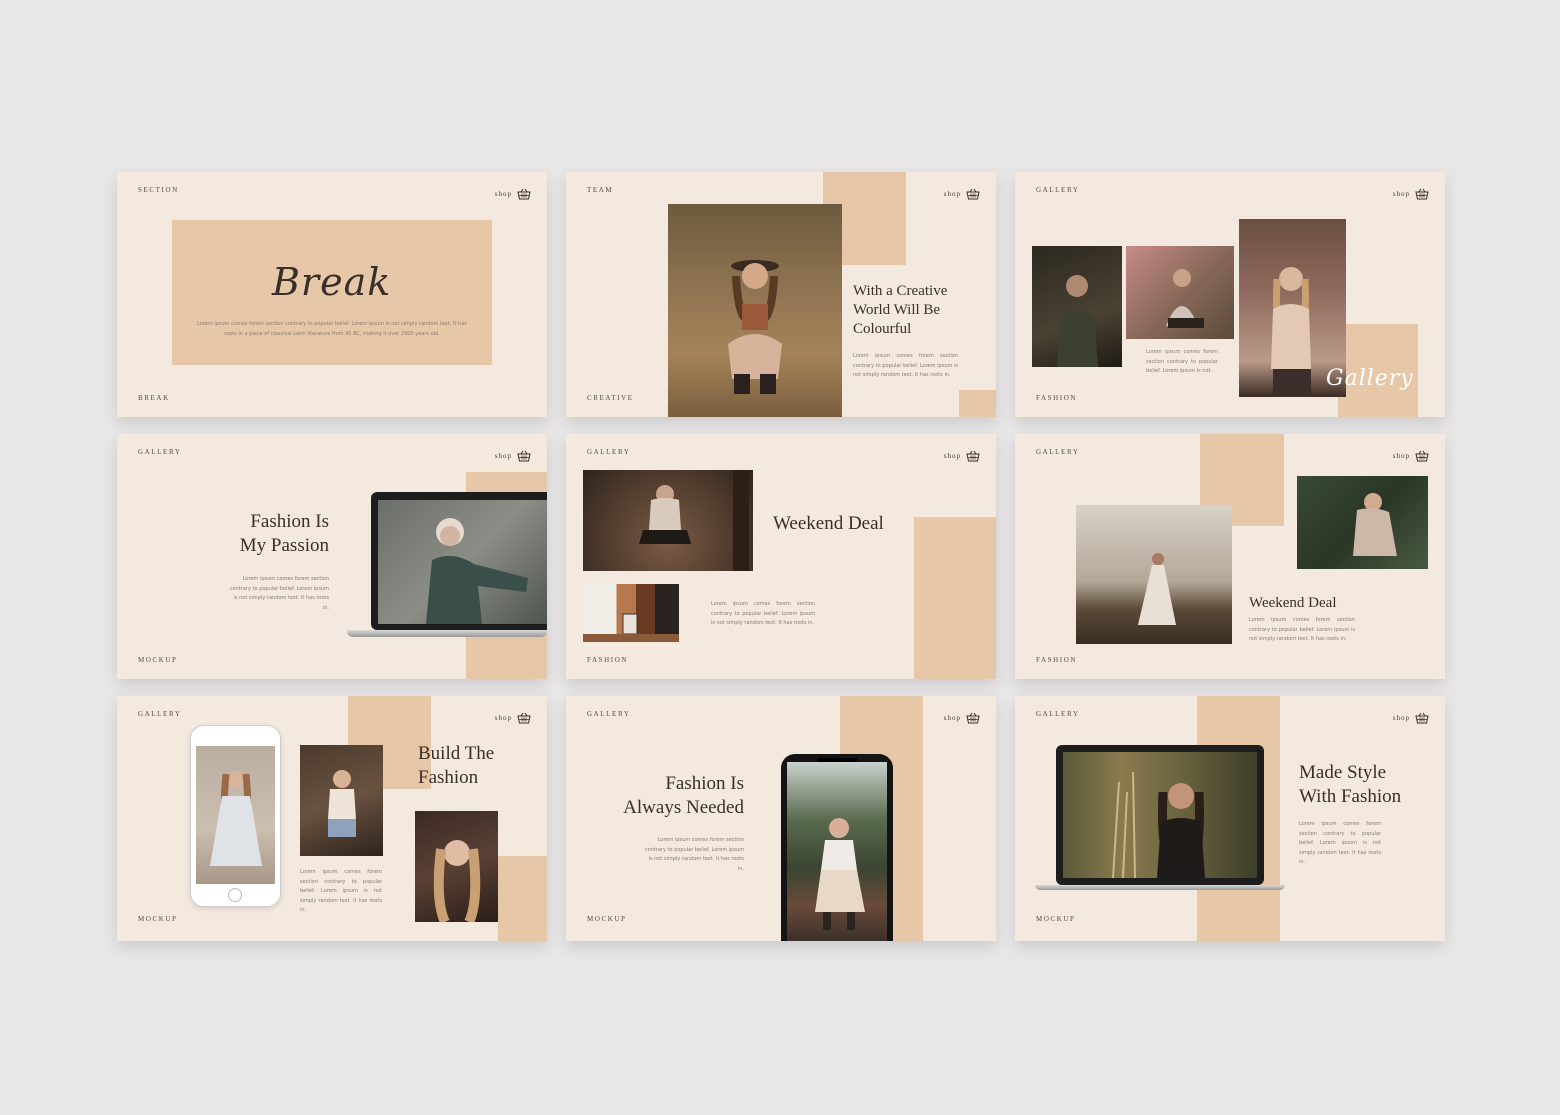 The image size is (1560, 1115). I want to click on photo-sequin-dress, so click(235, 815).